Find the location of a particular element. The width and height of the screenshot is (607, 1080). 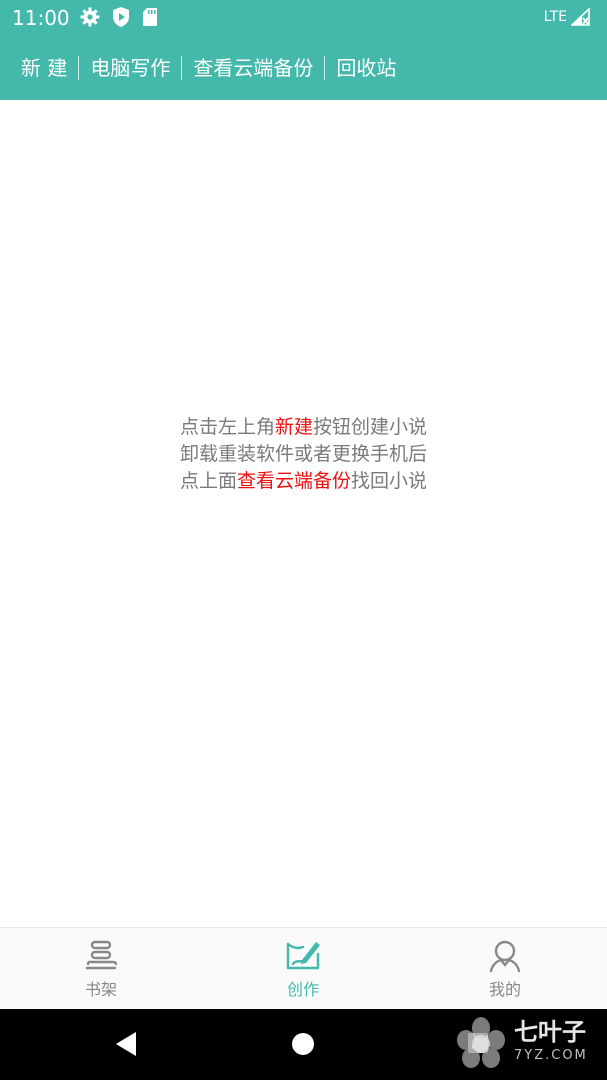

home-icon is located at coordinates (303, 1044).